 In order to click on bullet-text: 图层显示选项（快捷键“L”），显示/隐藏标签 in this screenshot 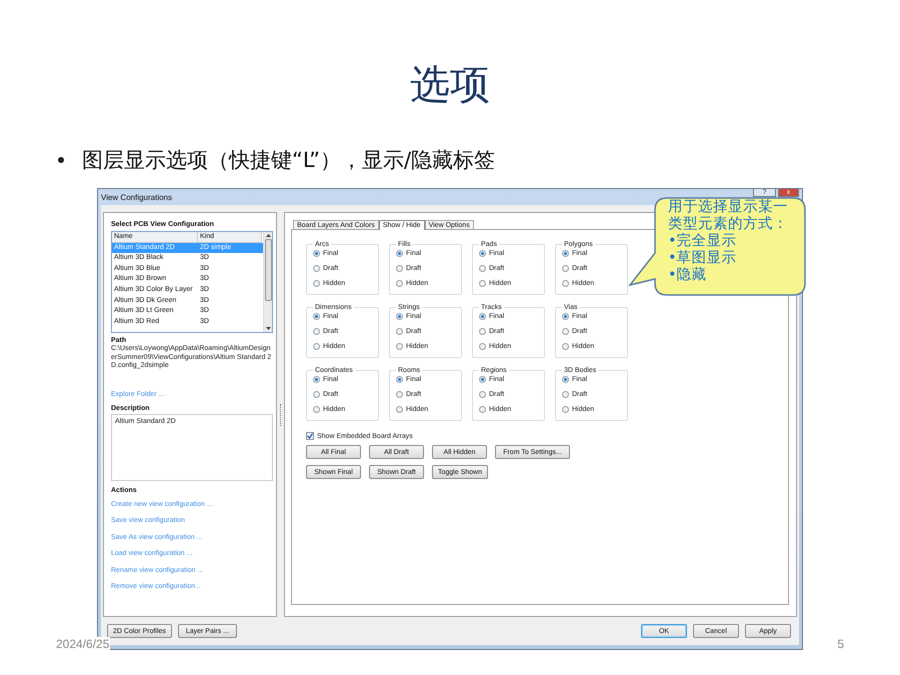, I will do `click(289, 160)`.